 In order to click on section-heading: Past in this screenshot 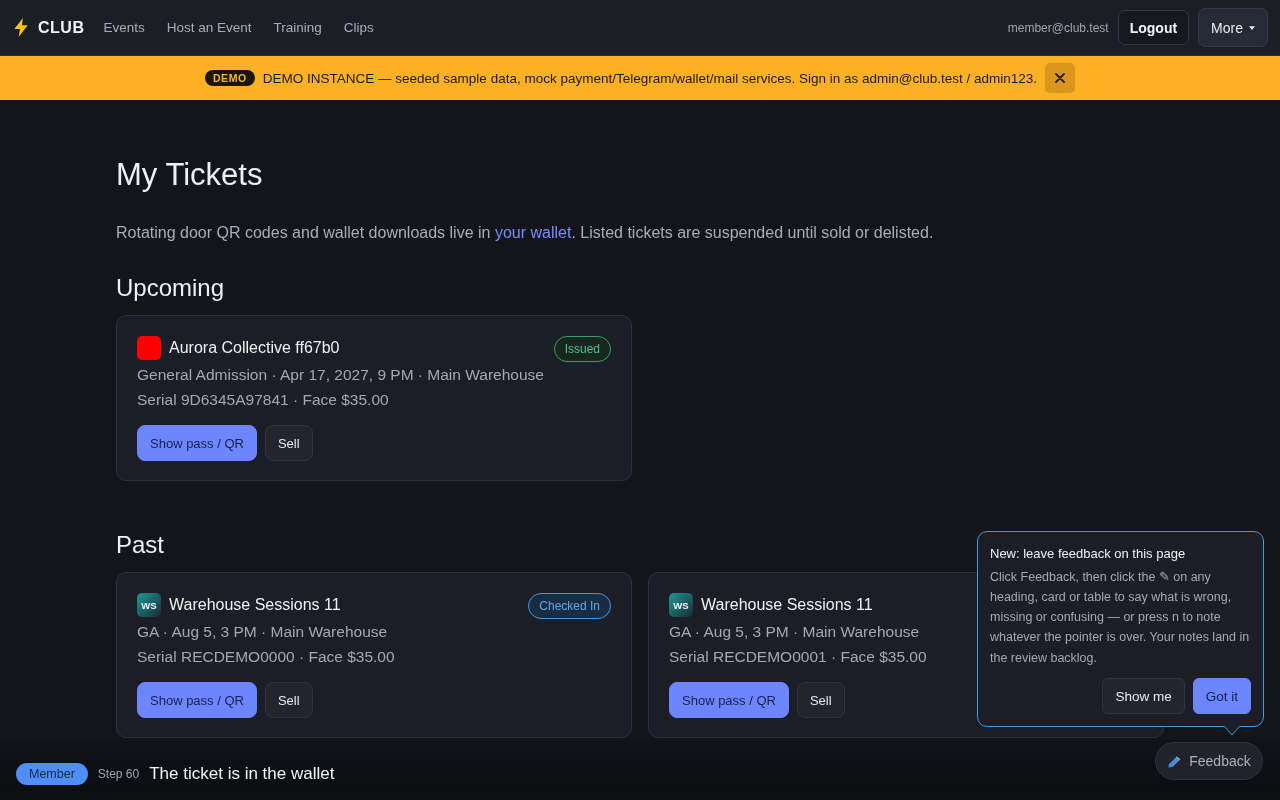, I will do `click(140, 545)`.